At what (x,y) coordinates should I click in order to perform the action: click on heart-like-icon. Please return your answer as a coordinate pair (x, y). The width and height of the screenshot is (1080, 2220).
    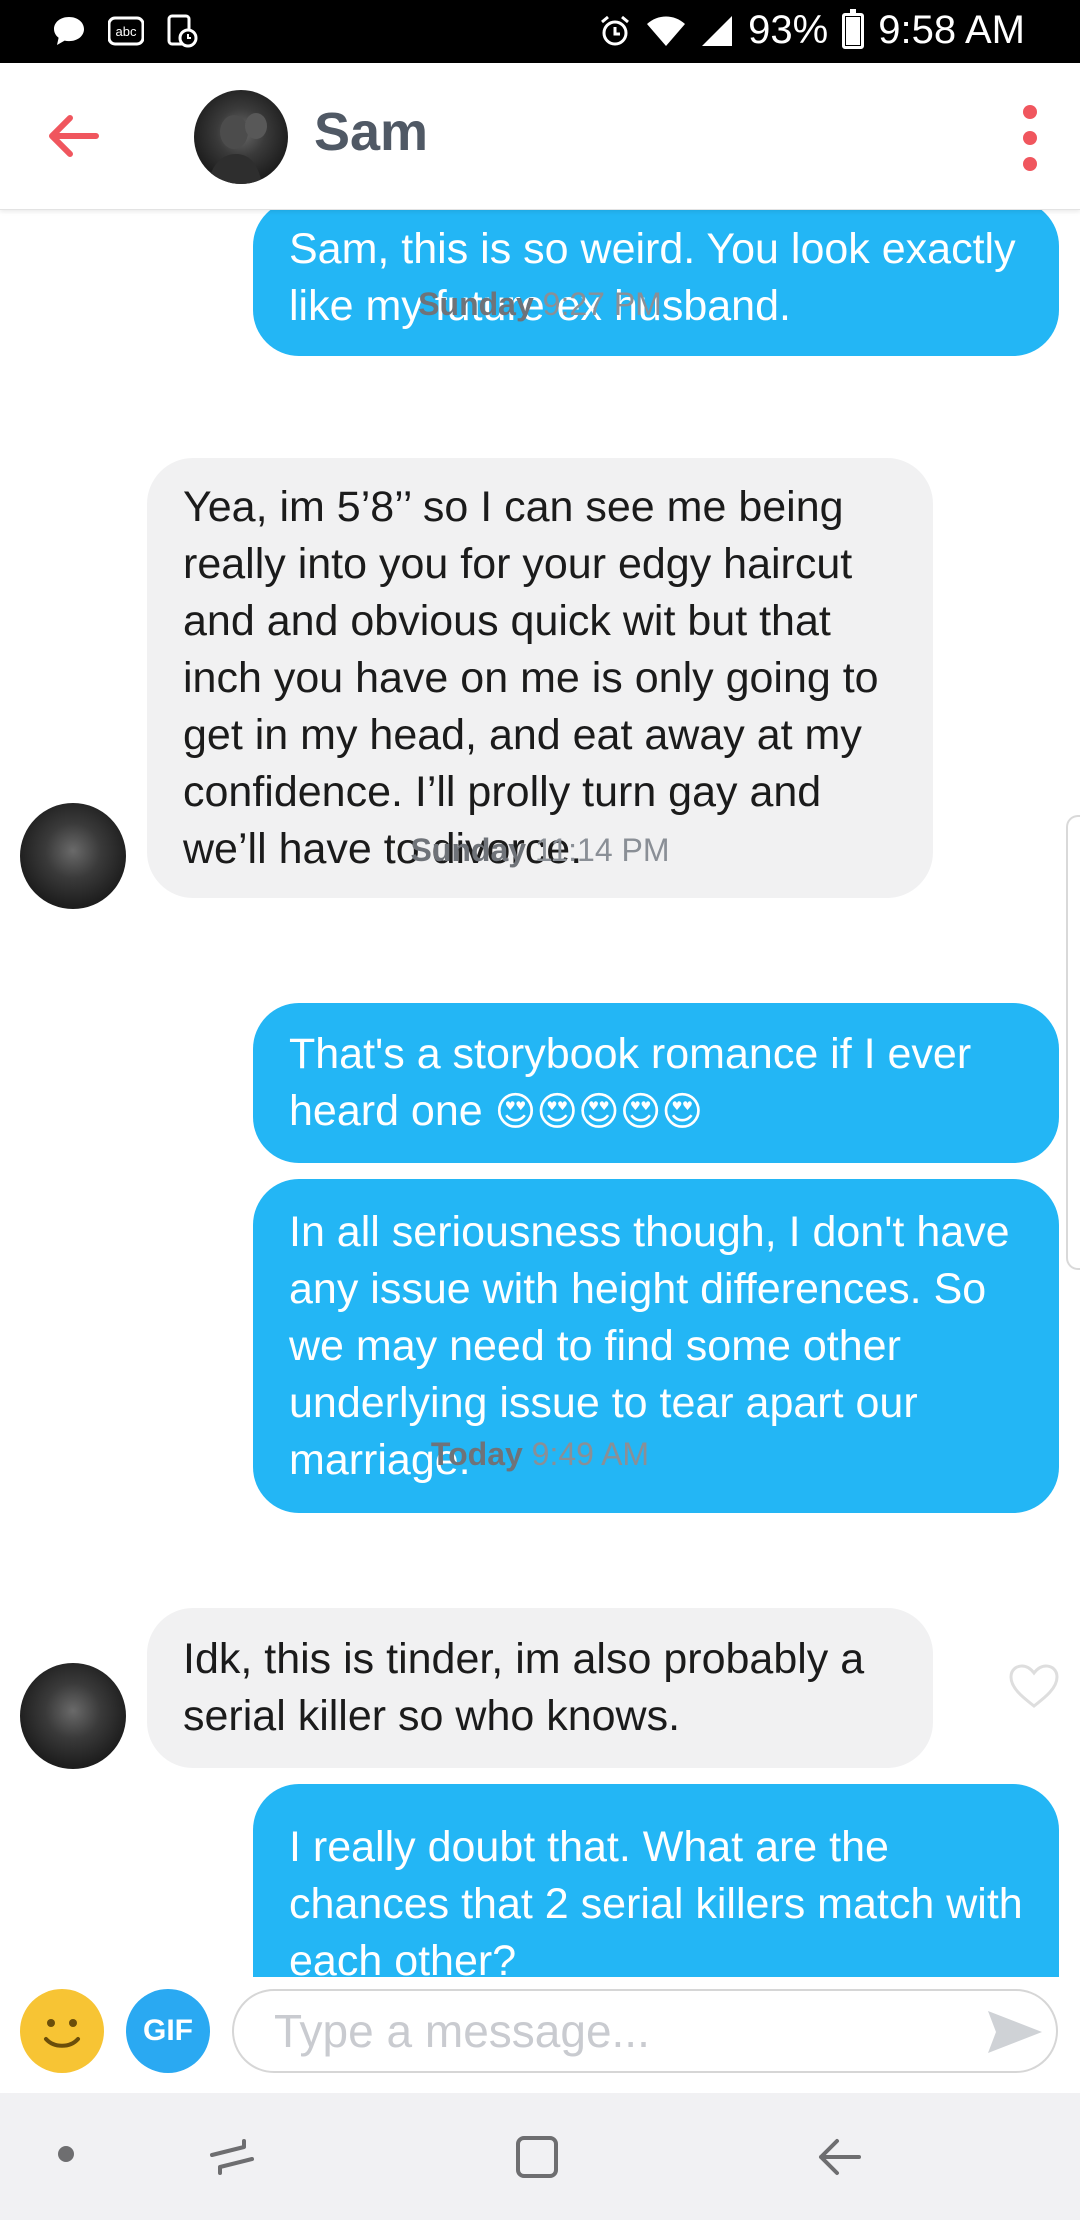
    Looking at the image, I should click on (1034, 1686).